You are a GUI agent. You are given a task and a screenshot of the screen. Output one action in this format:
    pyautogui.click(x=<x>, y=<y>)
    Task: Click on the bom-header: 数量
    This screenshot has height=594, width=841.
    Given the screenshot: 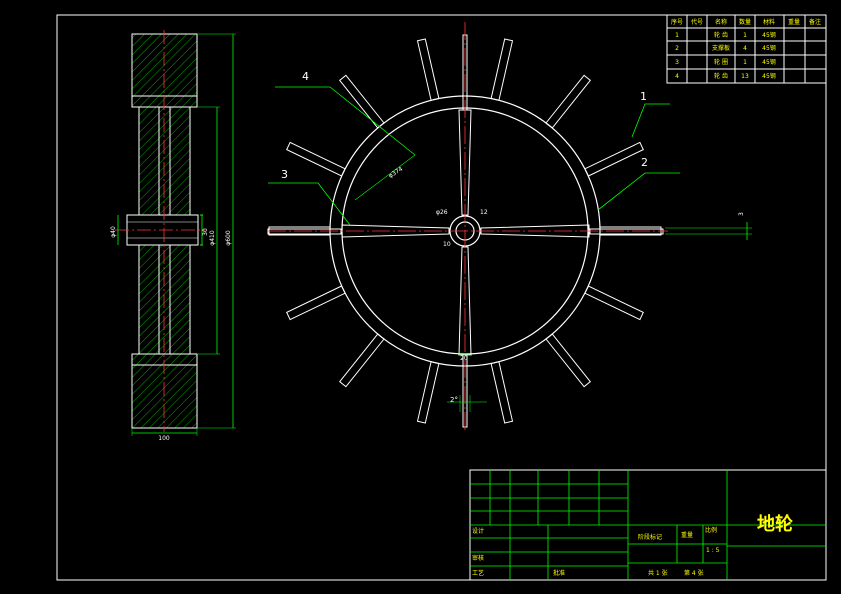 What is the action you would take?
    pyautogui.click(x=745, y=22)
    